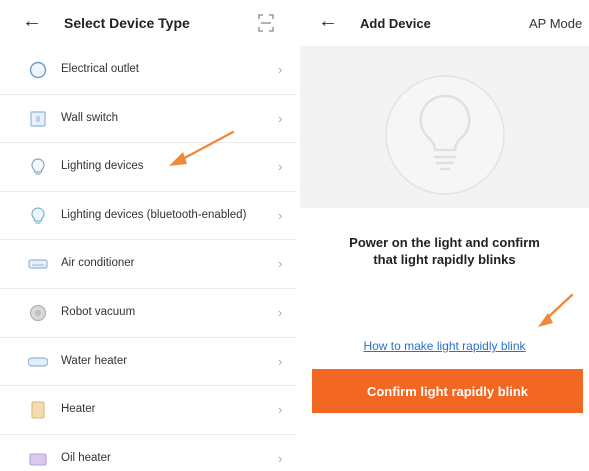 The width and height of the screenshot is (589, 471). I want to click on list-item-air-conditioner: Air conditioner ›, so click(148, 264).